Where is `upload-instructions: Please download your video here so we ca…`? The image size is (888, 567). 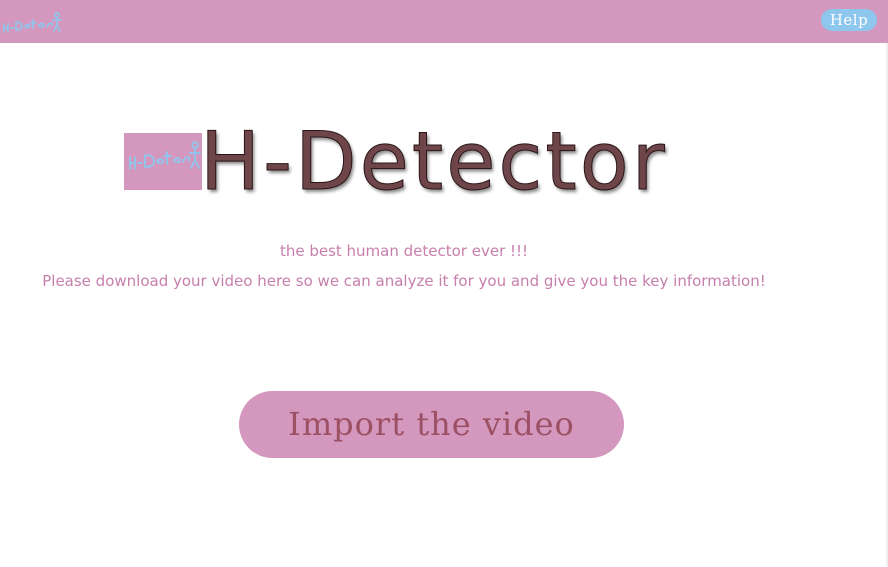
upload-instructions: Please download your video here so we ca… is located at coordinates (404, 281).